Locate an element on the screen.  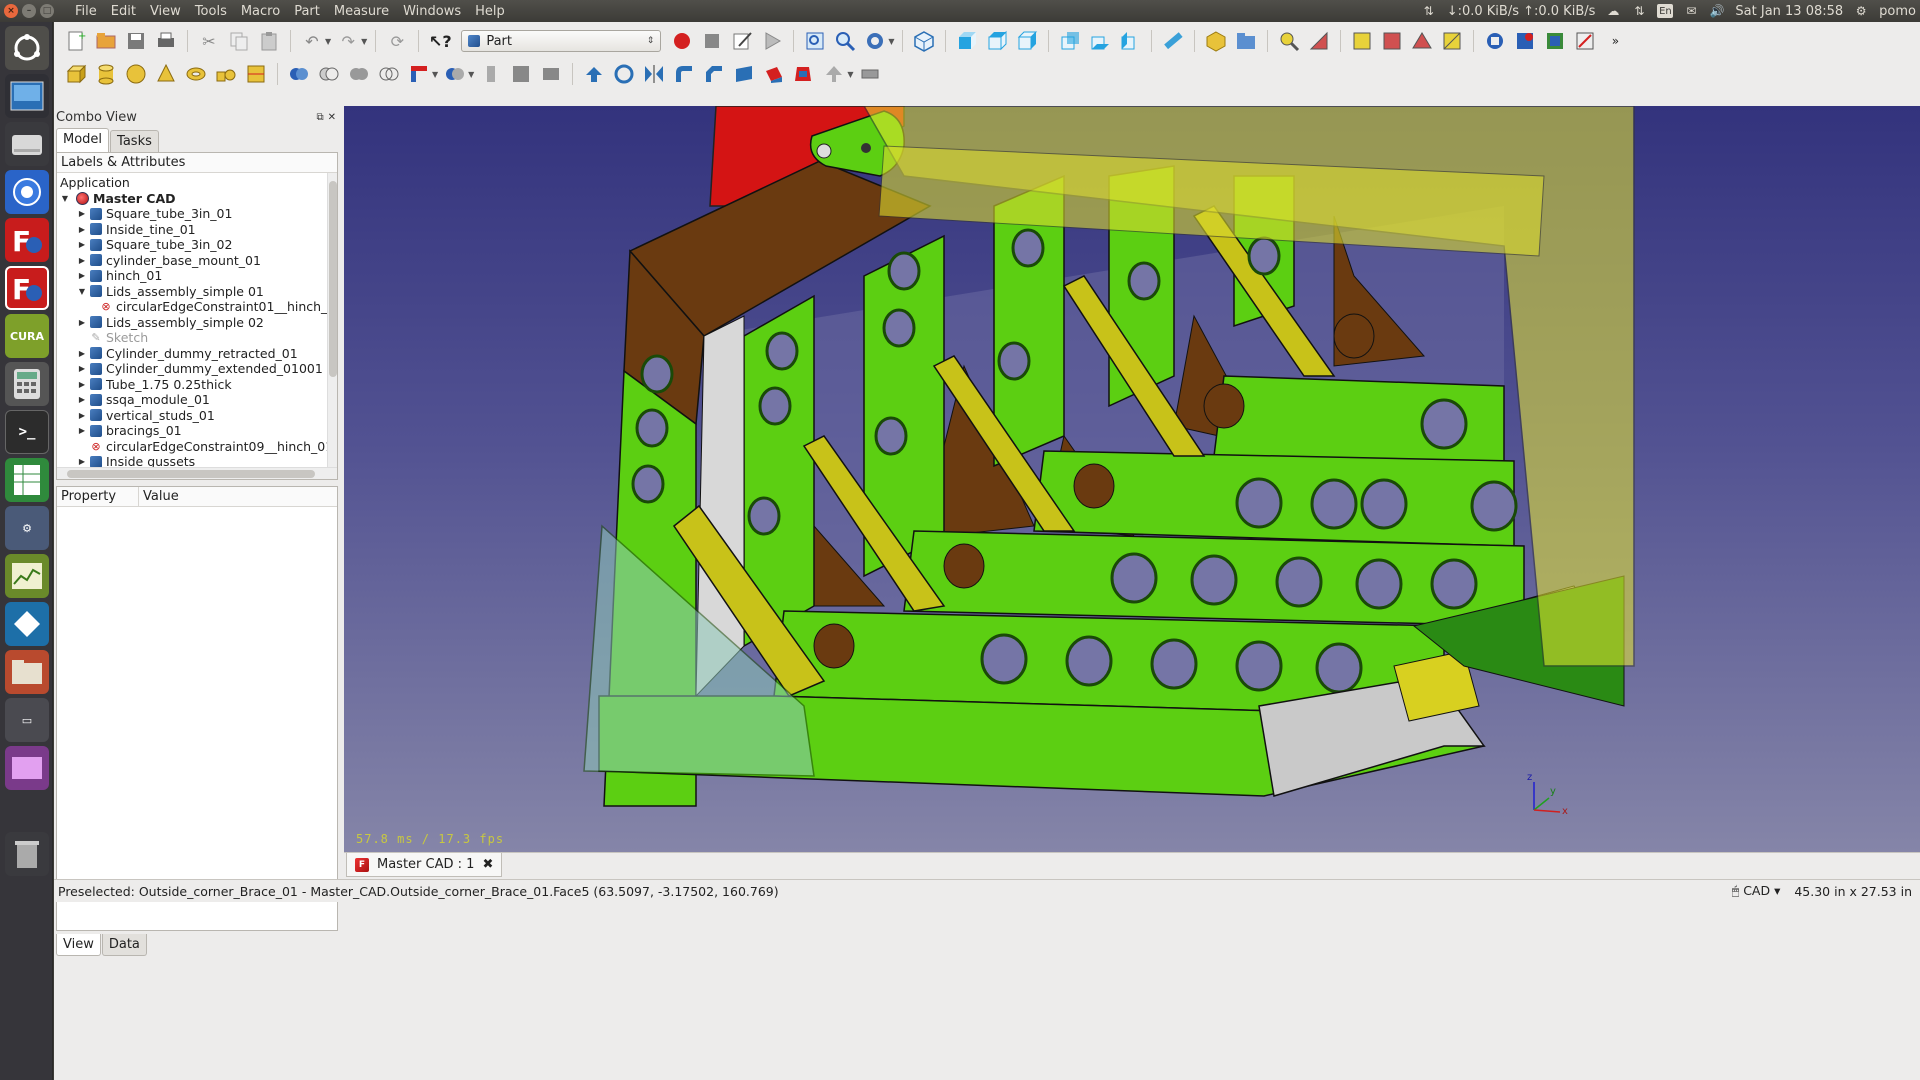
view-rear-icon is located at coordinates (1070, 41).